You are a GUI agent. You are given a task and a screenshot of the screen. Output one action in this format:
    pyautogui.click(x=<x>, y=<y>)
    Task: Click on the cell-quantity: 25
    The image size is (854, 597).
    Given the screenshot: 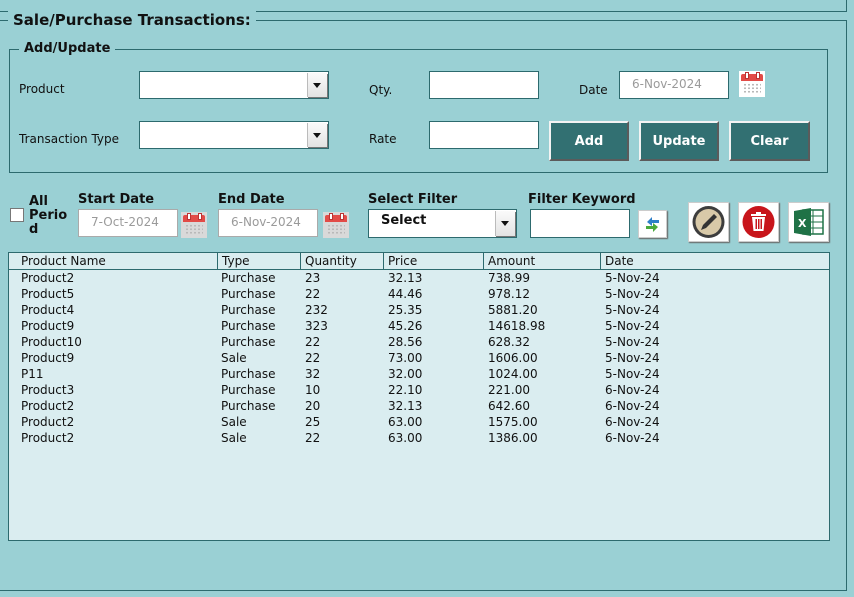 What is the action you would take?
    pyautogui.click(x=313, y=422)
    